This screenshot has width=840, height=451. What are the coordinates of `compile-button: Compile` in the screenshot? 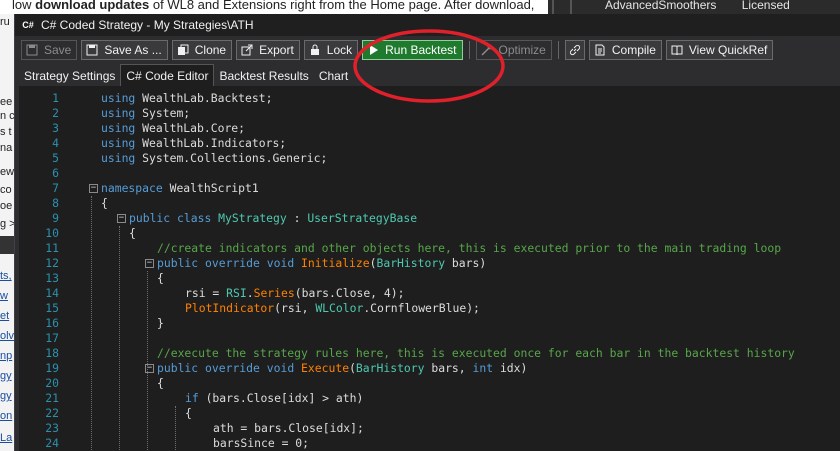 It's located at (625, 50).